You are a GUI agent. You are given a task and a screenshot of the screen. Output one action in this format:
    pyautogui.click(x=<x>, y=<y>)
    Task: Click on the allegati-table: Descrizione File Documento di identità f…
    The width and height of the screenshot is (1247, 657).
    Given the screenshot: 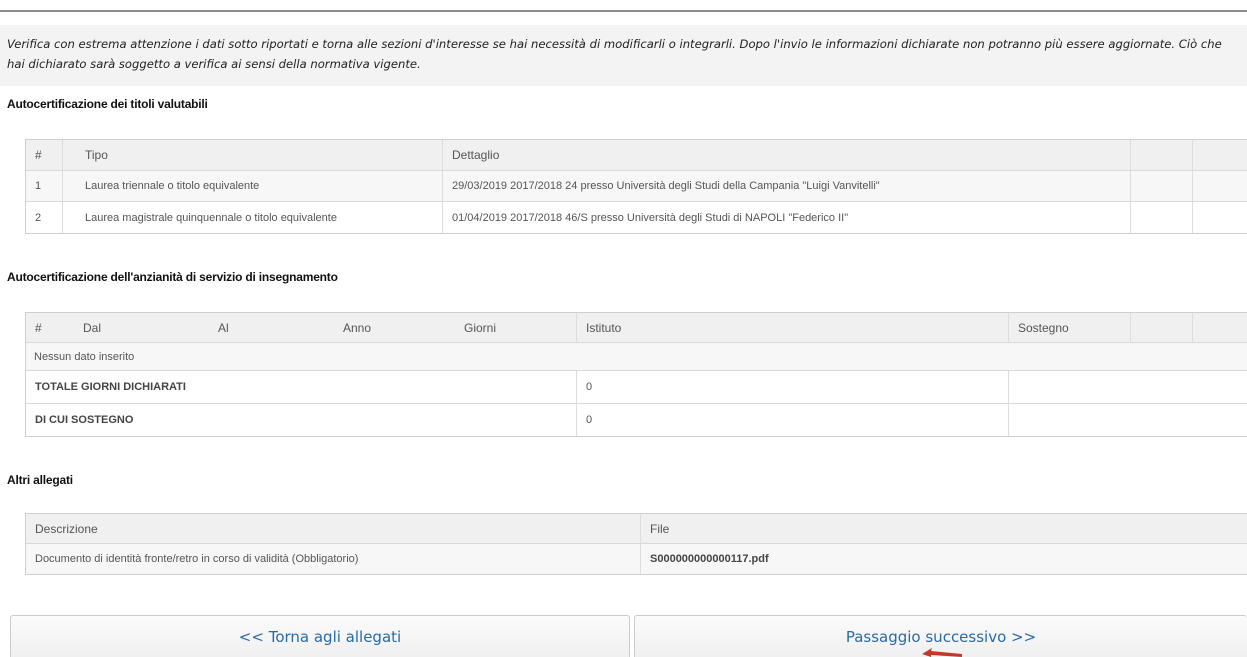 What is the action you would take?
    pyautogui.click(x=636, y=544)
    